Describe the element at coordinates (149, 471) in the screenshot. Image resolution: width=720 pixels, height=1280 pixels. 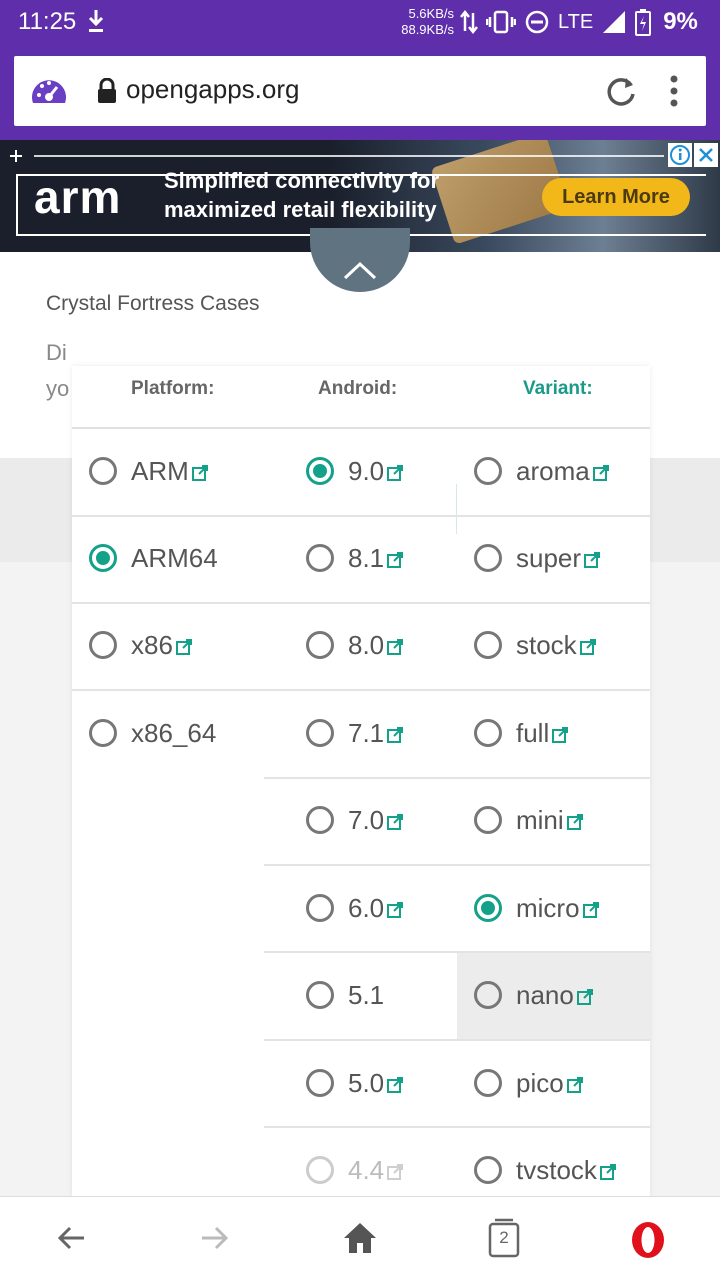
I see `platform-option-arm: ARM` at that location.